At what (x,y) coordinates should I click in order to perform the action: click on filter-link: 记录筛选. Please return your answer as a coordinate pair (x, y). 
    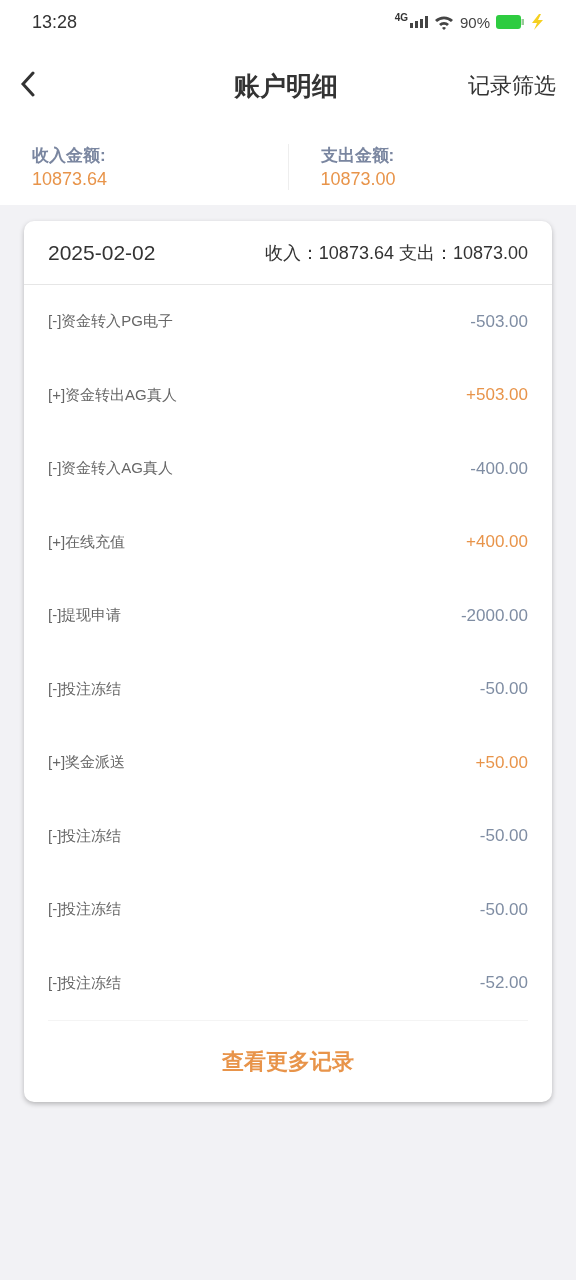
    Looking at the image, I should click on (512, 86).